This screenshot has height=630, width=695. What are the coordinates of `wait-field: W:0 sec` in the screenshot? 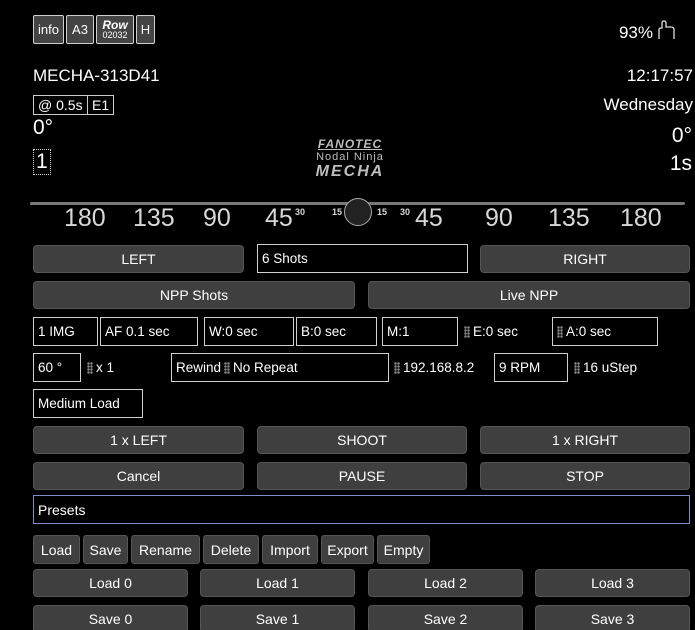 It's located at (249, 331).